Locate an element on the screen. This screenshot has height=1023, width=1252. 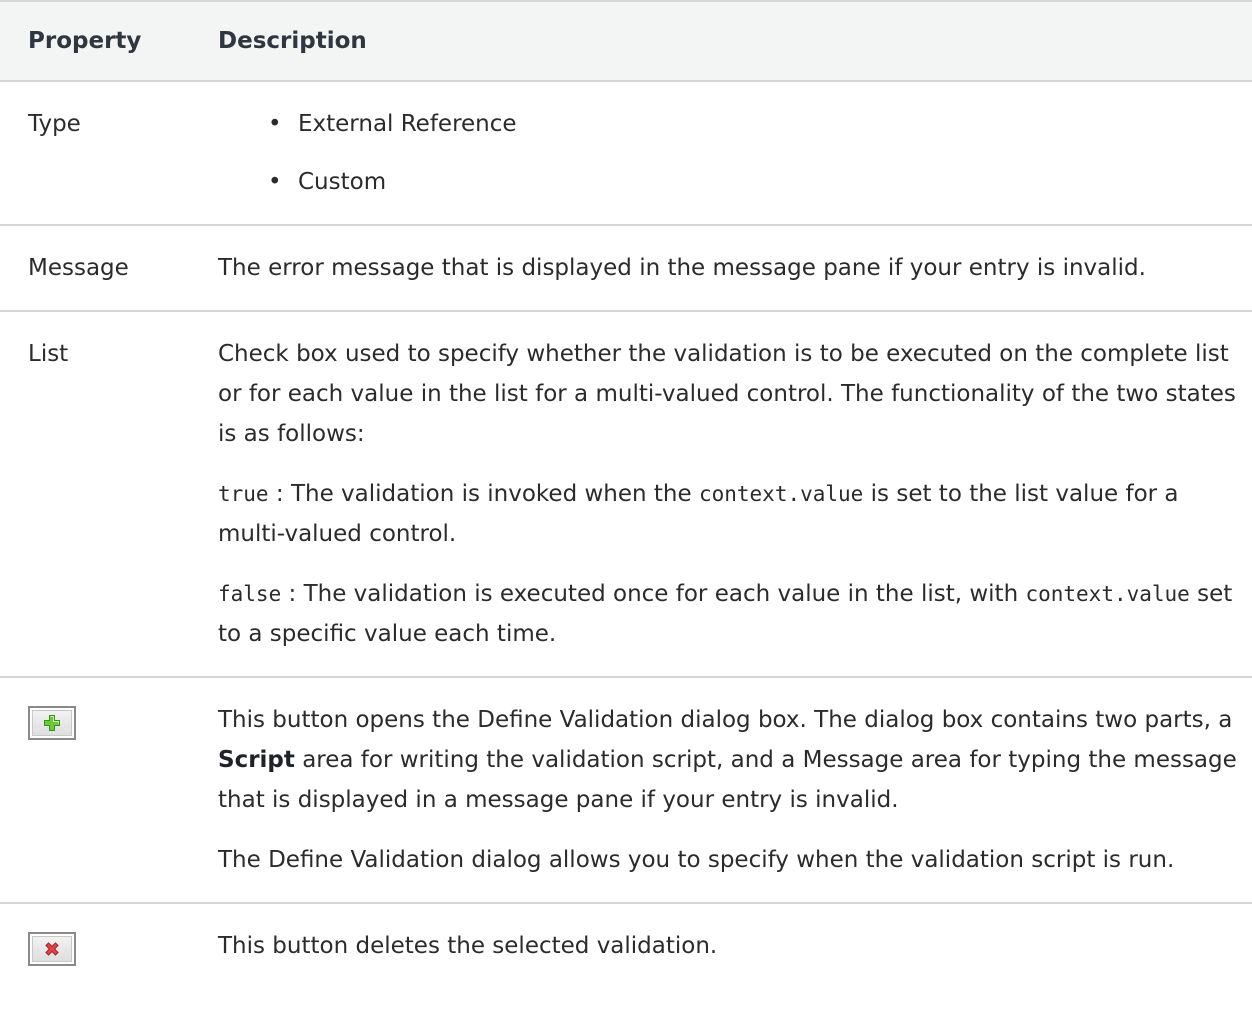
add-plus-icon is located at coordinates (52, 723).